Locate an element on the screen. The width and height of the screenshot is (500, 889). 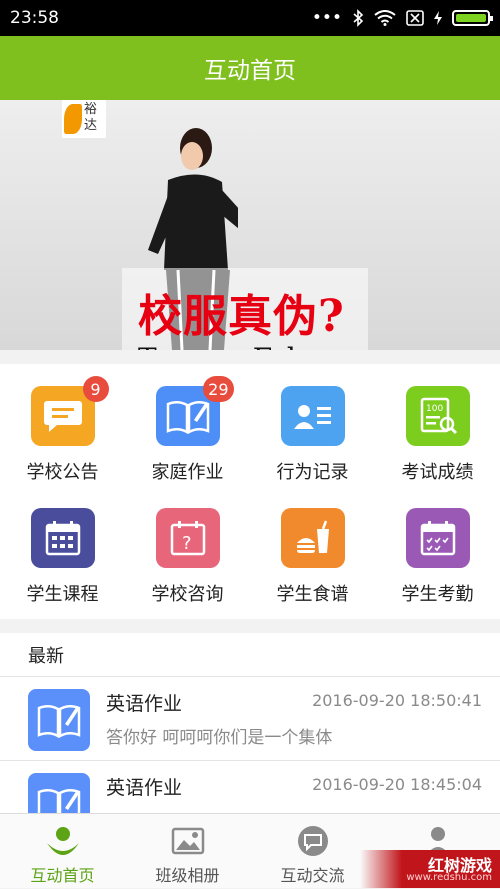
message-icon: 9 is located at coordinates (69, 411).